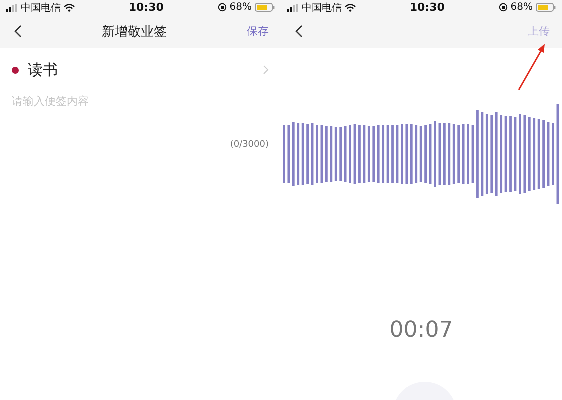 Image resolution: width=562 pixels, height=400 pixels. I want to click on character-counter: (0/3000), so click(249, 145).